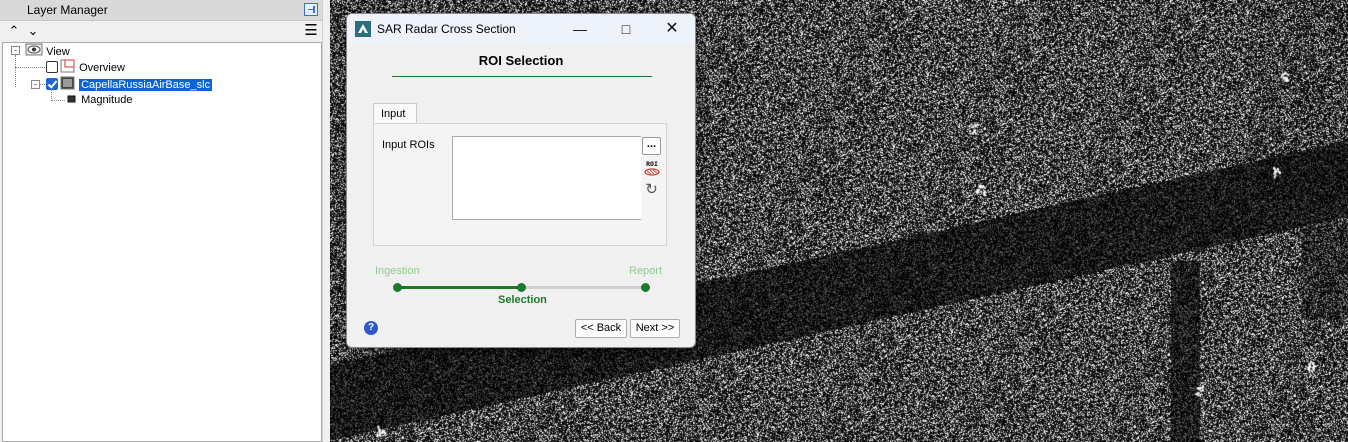  What do you see at coordinates (459, 287) in the screenshot?
I see `wizard-progress-fill` at bounding box center [459, 287].